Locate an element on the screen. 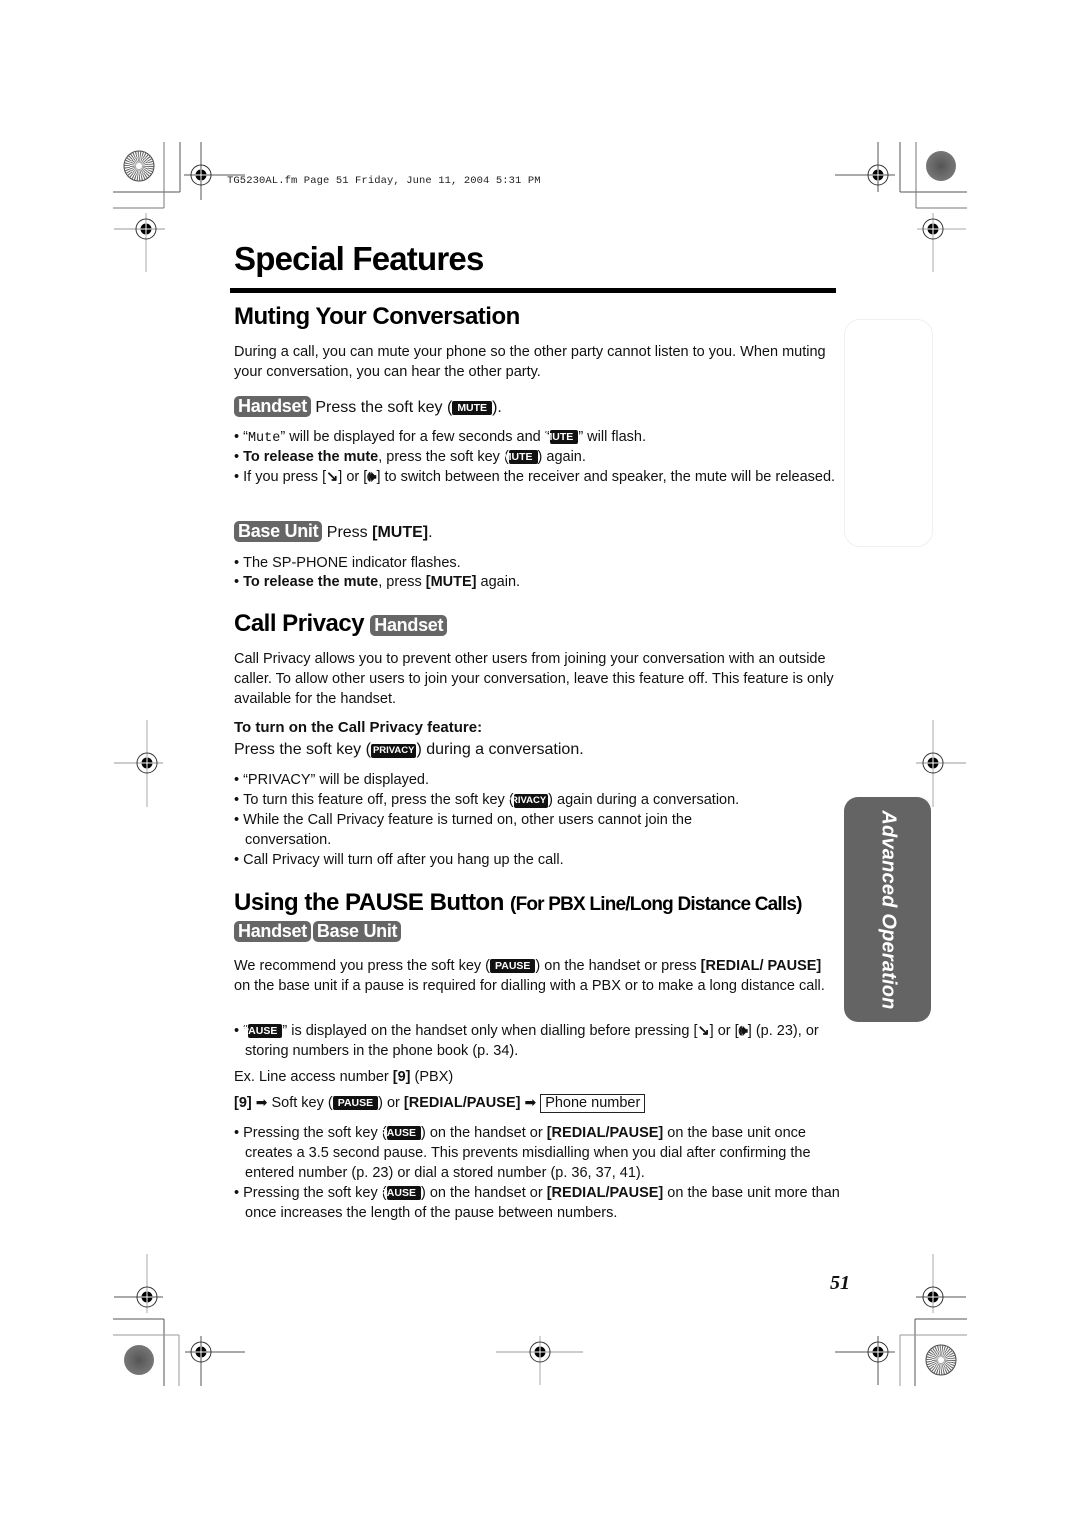  starburst-icon is located at coordinates (139, 166).